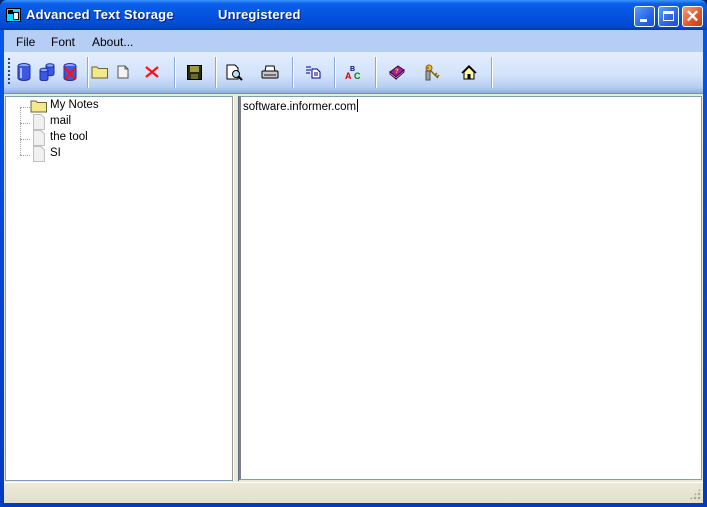  I want to click on tree-item-label: the tool, so click(69, 137).